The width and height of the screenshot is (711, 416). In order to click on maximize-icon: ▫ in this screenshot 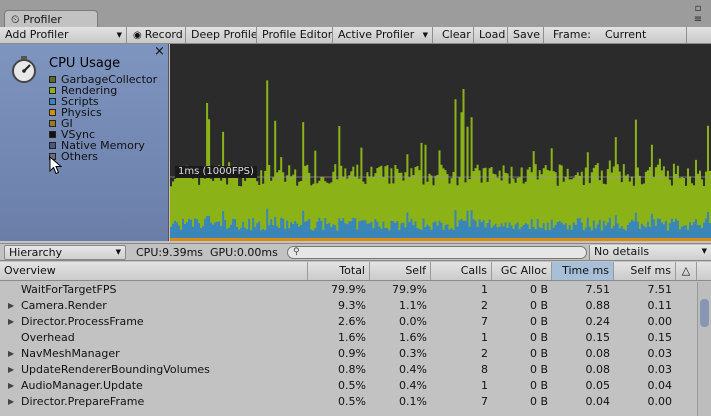, I will do `click(698, 8)`.